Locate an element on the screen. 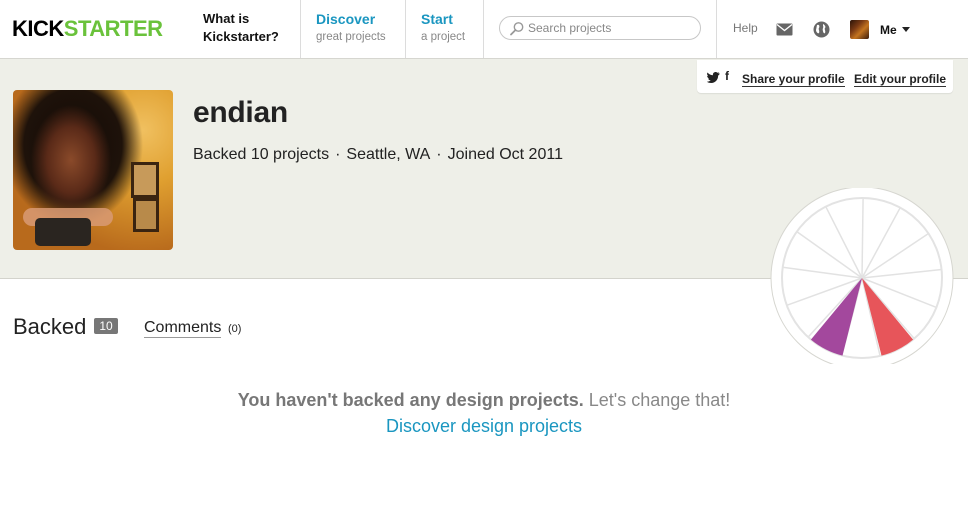 The image size is (968, 513). mail-icon is located at coordinates (784, 29).